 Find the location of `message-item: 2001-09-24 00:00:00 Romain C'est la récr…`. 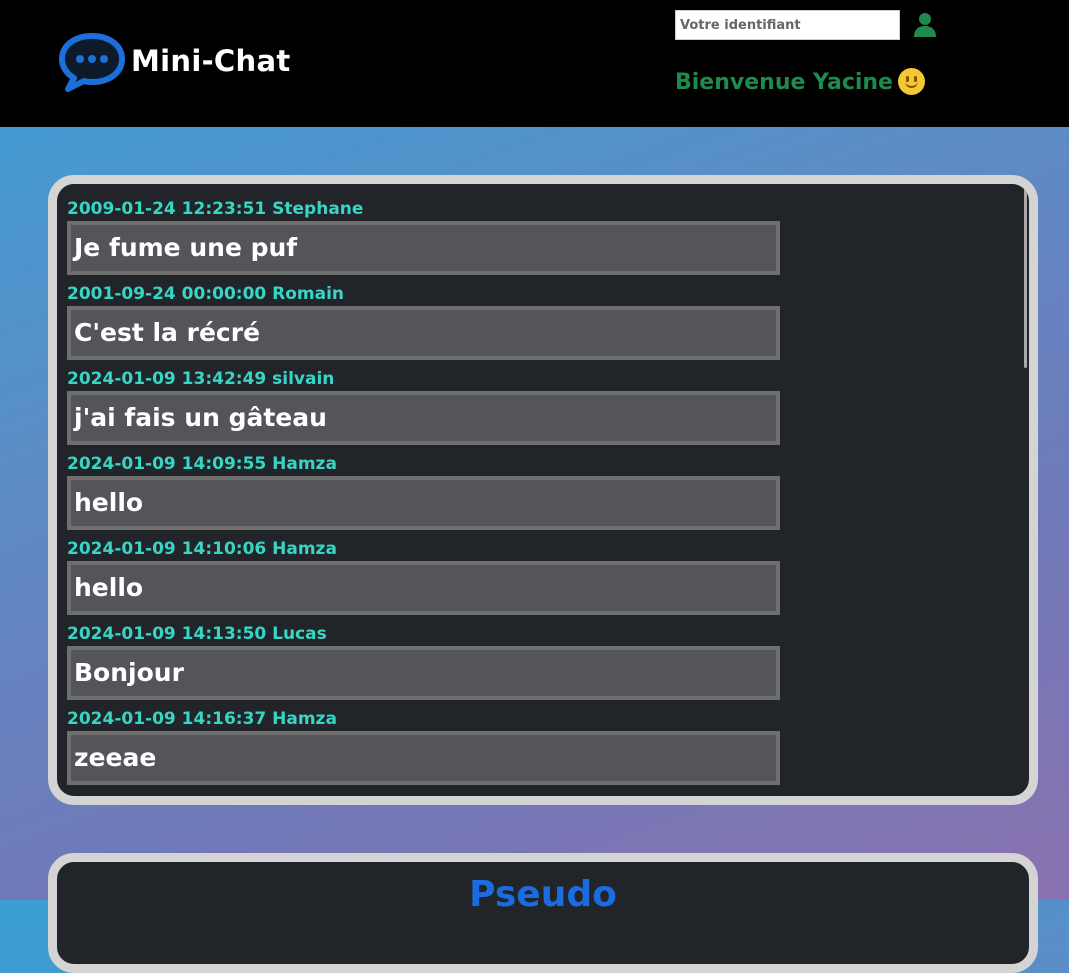

message-item: 2001-09-24 00:00:00 Romain C'est la récr… is located at coordinates (543, 321).